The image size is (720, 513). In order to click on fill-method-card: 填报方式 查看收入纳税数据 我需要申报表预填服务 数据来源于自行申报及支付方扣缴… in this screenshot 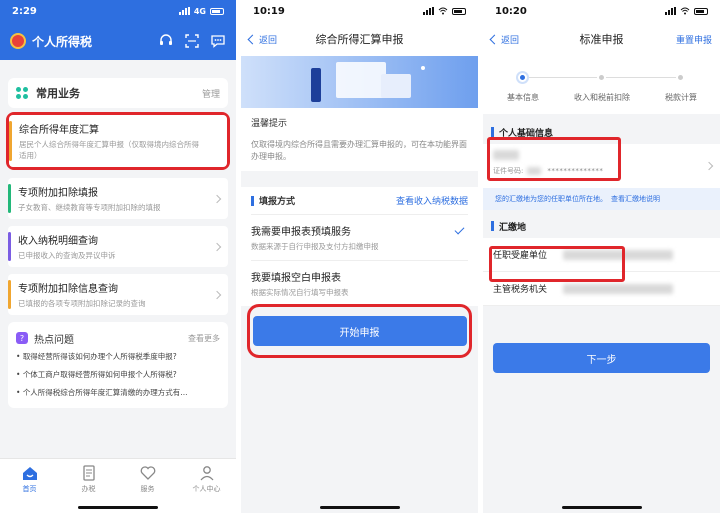, I will do `click(359, 246)`.